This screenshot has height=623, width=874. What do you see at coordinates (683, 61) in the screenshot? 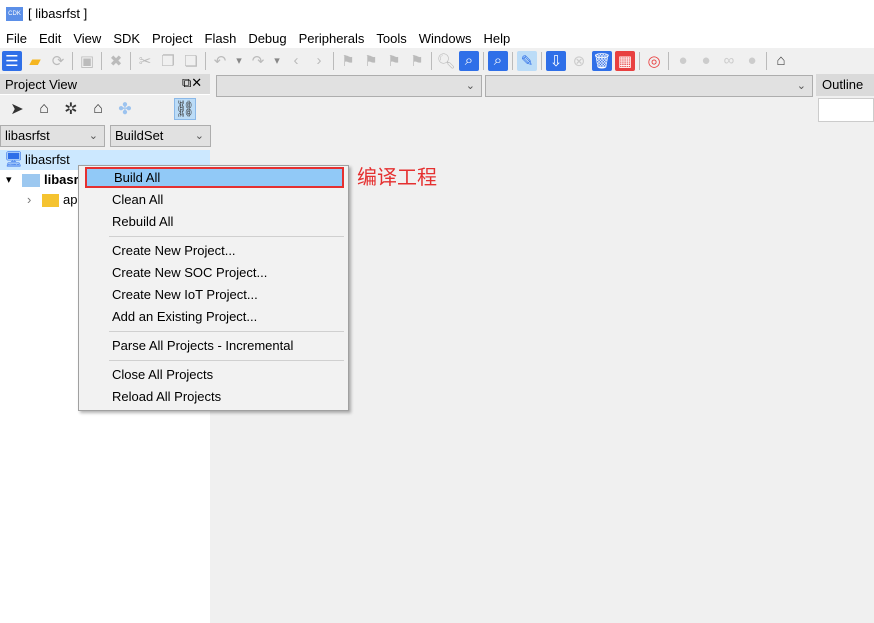
I see `breakpoint-icon: ●` at bounding box center [683, 61].